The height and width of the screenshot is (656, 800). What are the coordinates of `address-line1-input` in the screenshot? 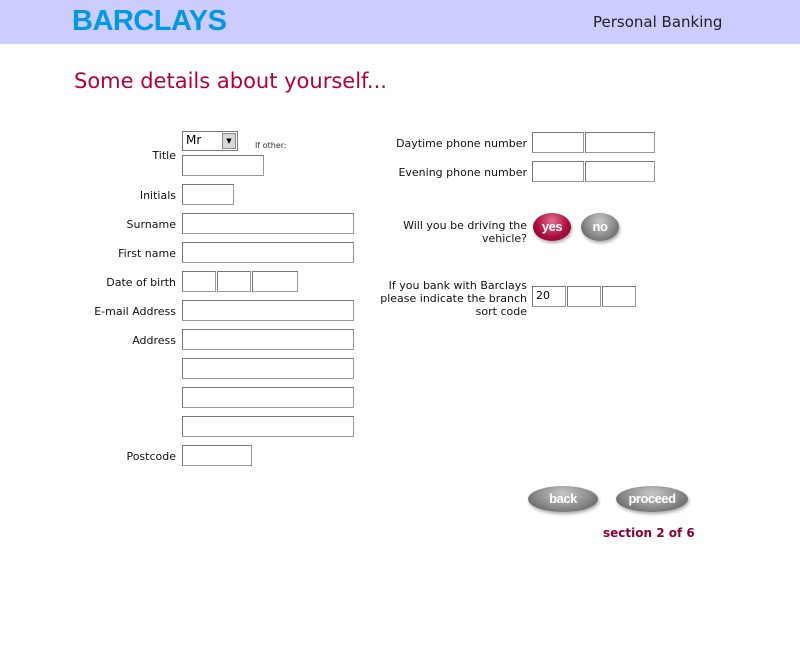 It's located at (268, 339).